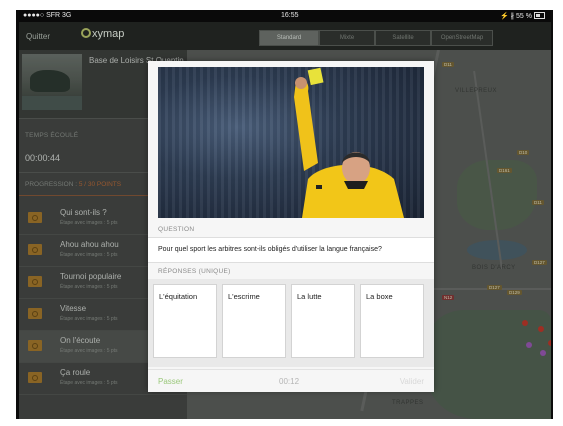 The width and height of the screenshot is (563, 426). I want to click on logo-o-icon, so click(86, 33).